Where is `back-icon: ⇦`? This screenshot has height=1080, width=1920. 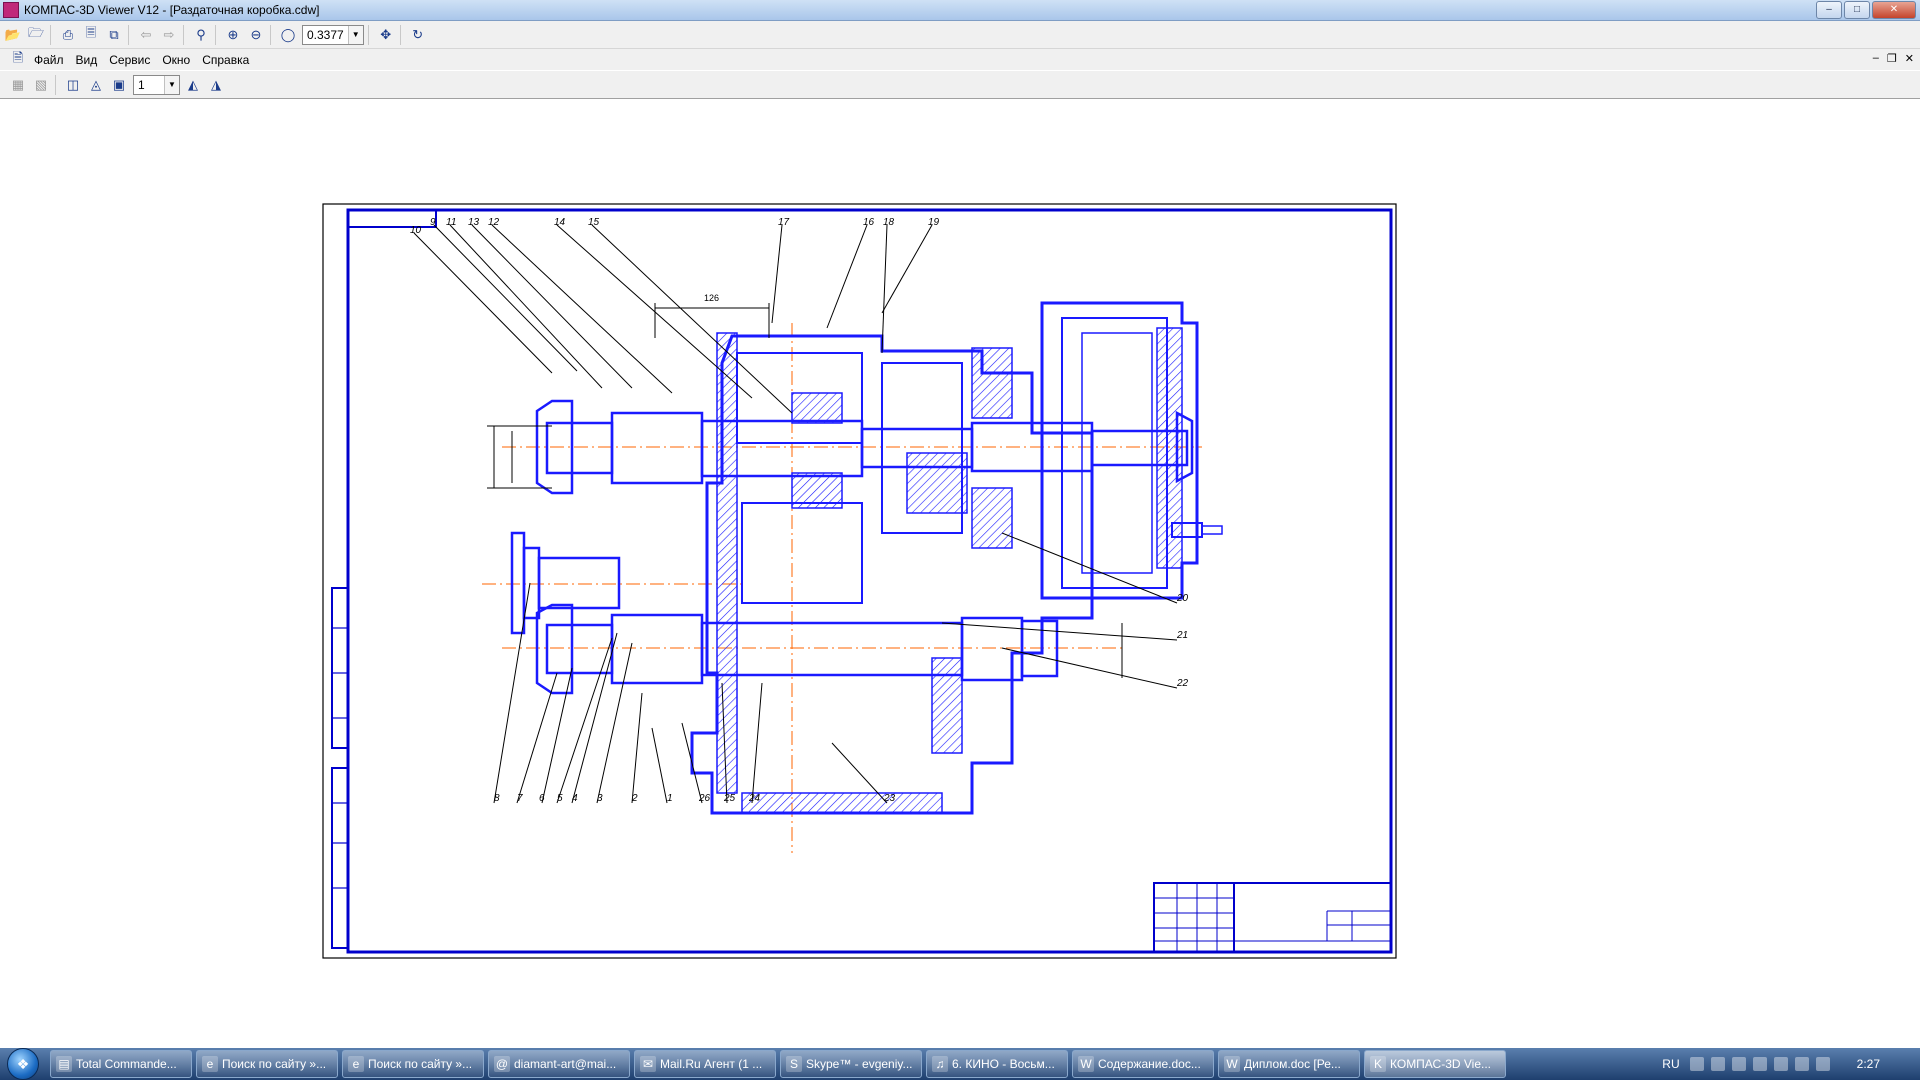 back-icon: ⇦ is located at coordinates (146, 35).